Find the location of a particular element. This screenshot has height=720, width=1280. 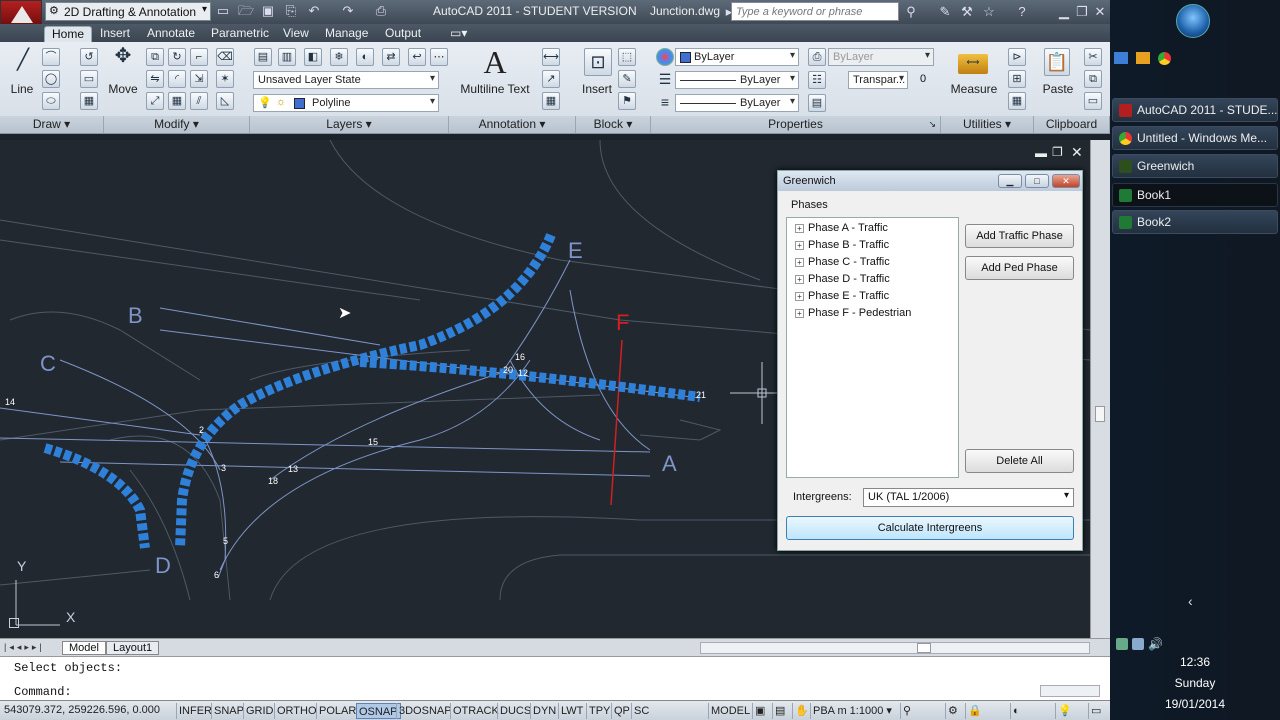

tray-icon is located at coordinates (1122, 644).